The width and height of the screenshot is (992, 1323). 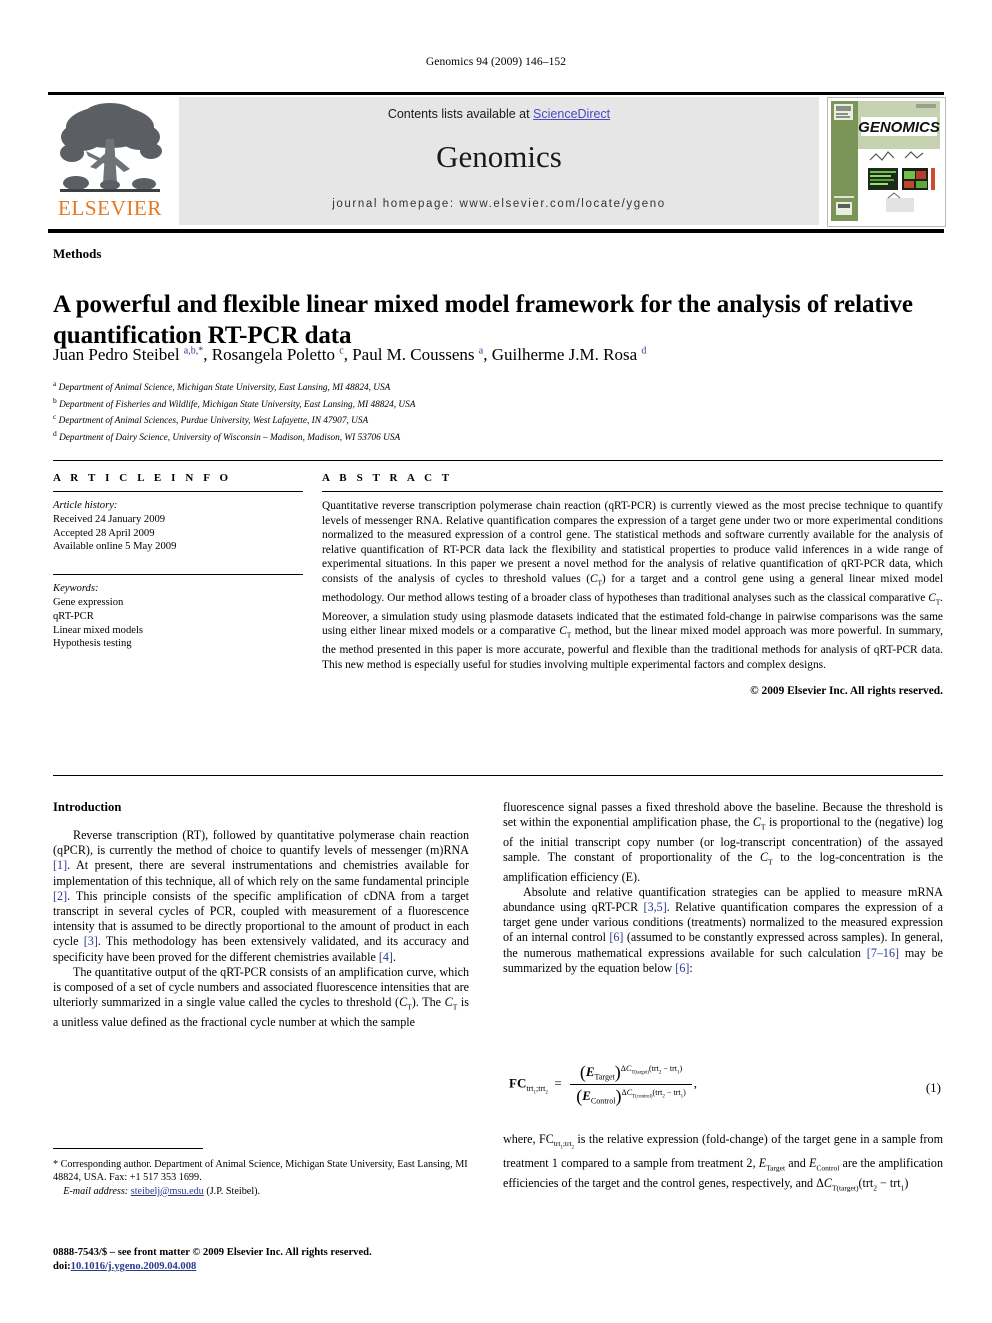 What do you see at coordinates (571, 114) in the screenshot?
I see `sciencedirect-link: ScienceDirect` at bounding box center [571, 114].